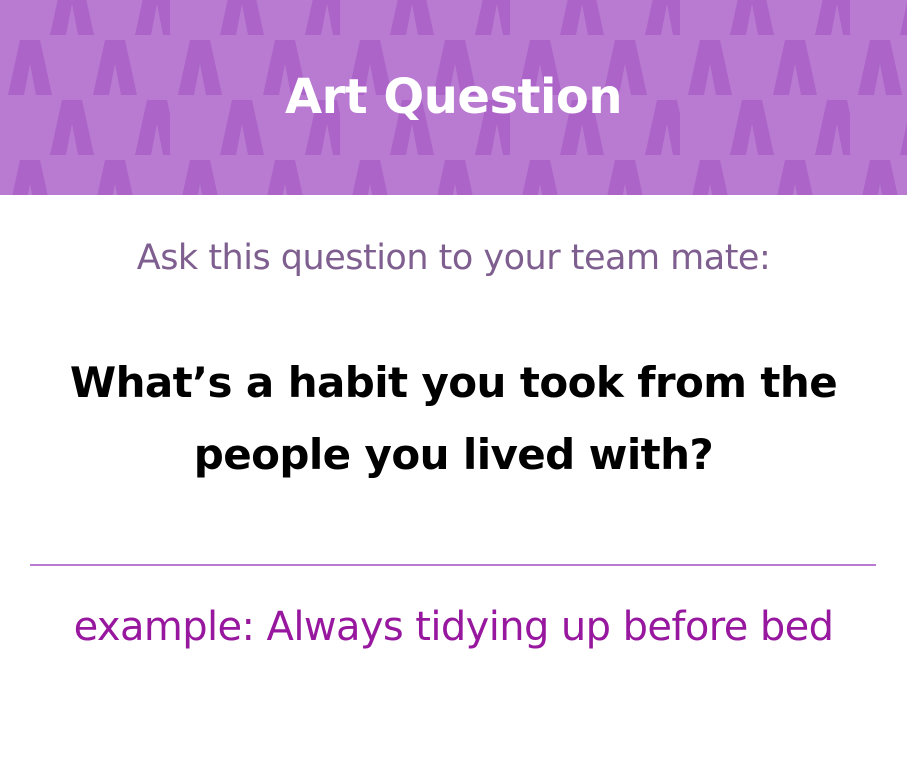 The image size is (907, 765). I want to click on divider, so click(453, 565).